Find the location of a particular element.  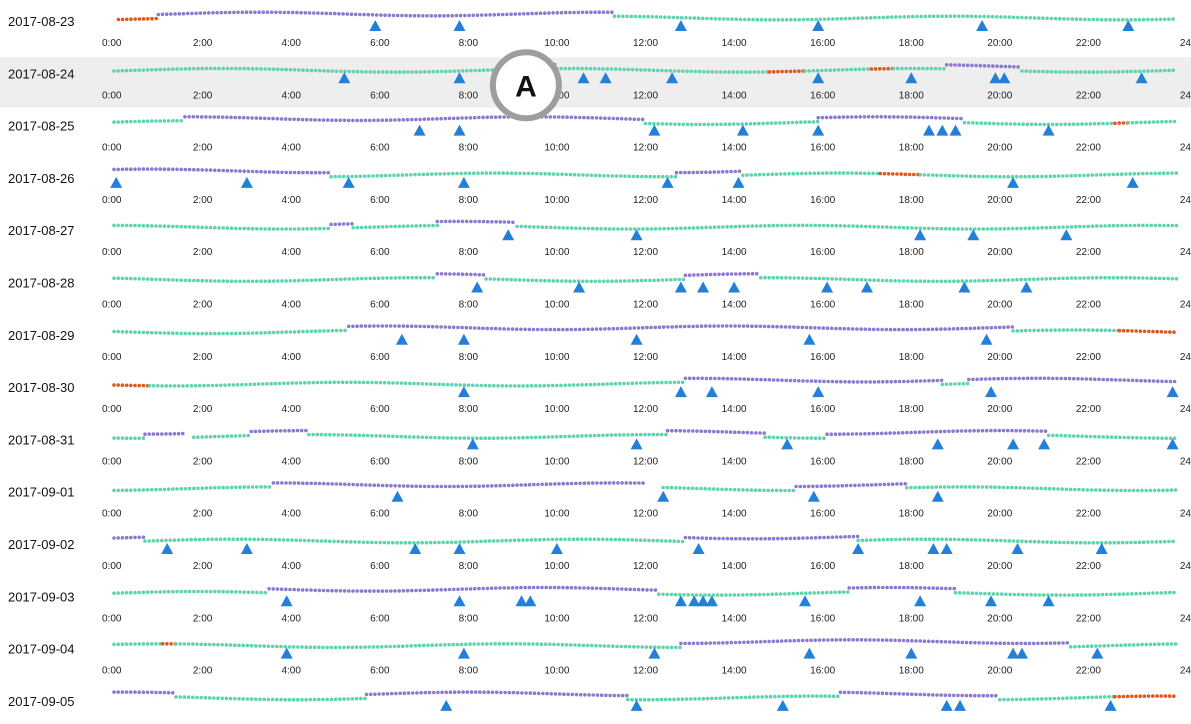

row-date-label: 2017-09-01 is located at coordinates (41, 492).